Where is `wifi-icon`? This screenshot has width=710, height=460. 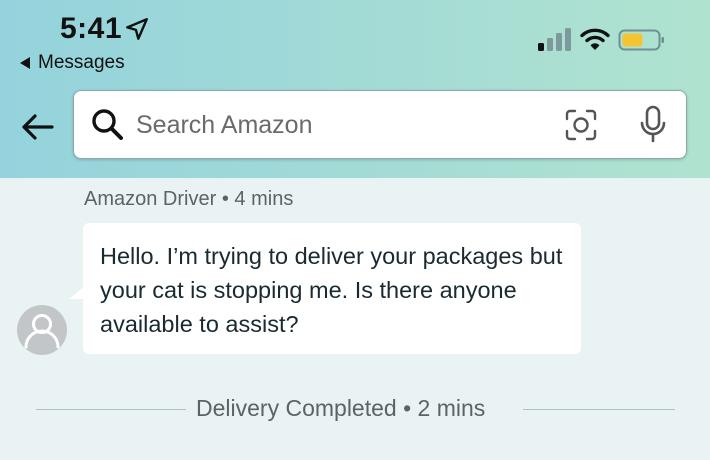
wifi-icon is located at coordinates (595, 39).